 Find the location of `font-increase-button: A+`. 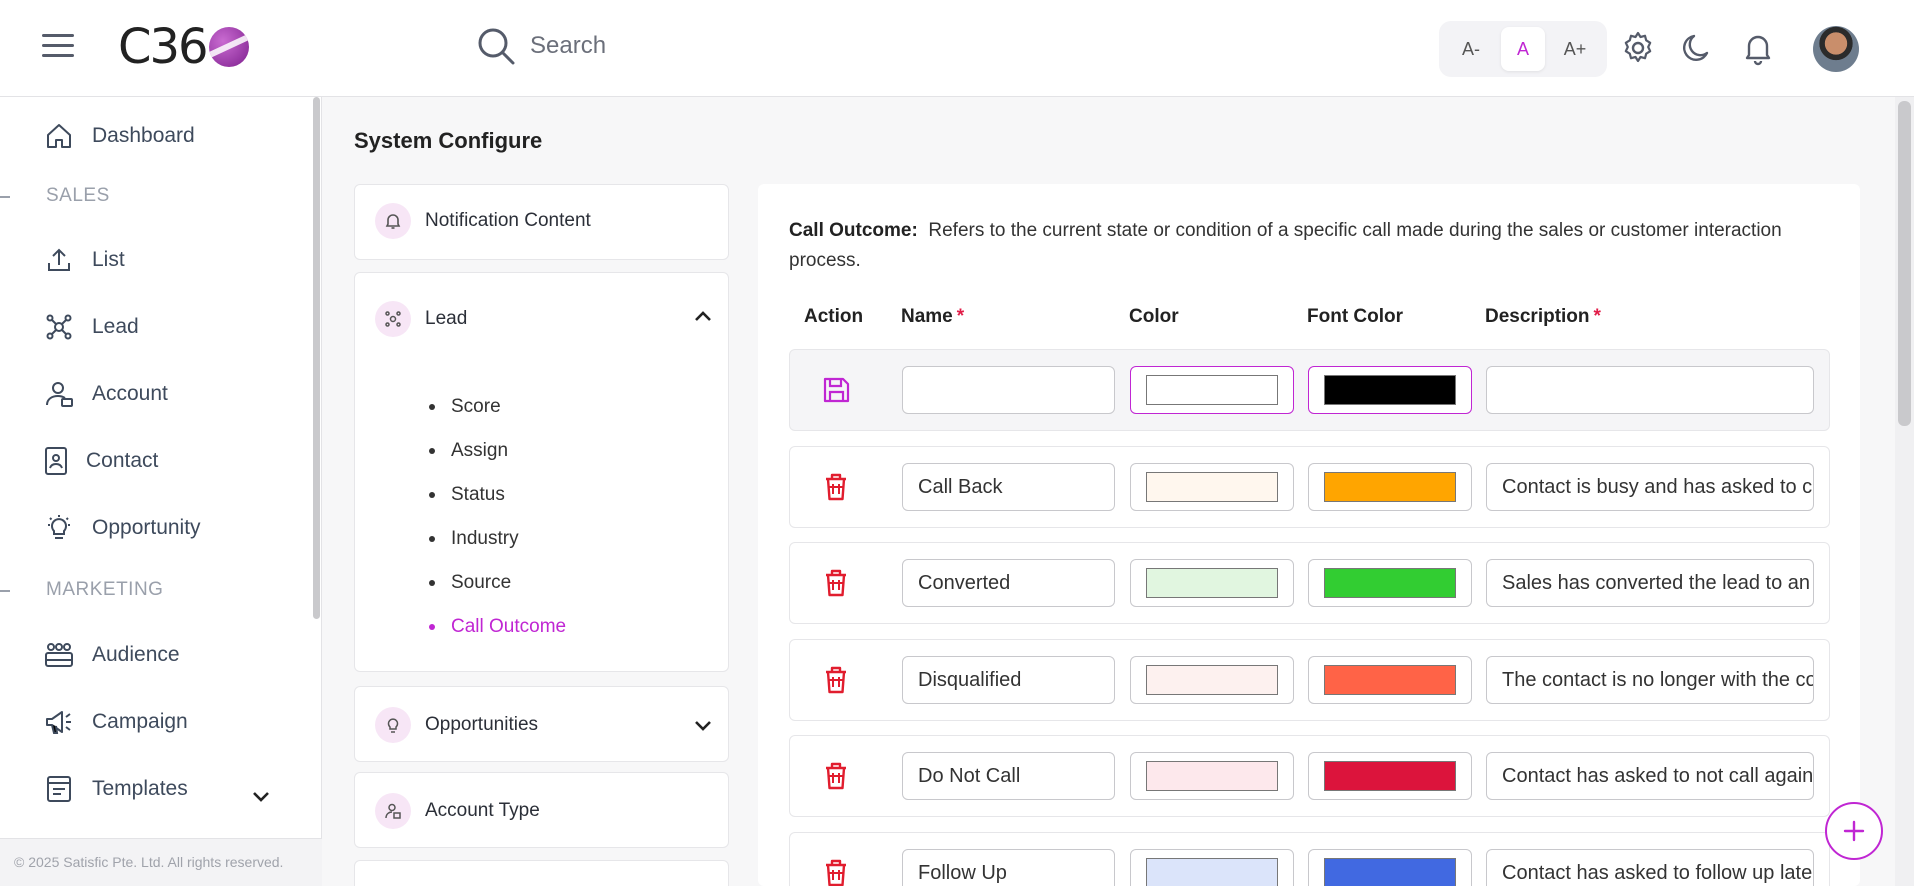

font-increase-button: A+ is located at coordinates (1575, 49).